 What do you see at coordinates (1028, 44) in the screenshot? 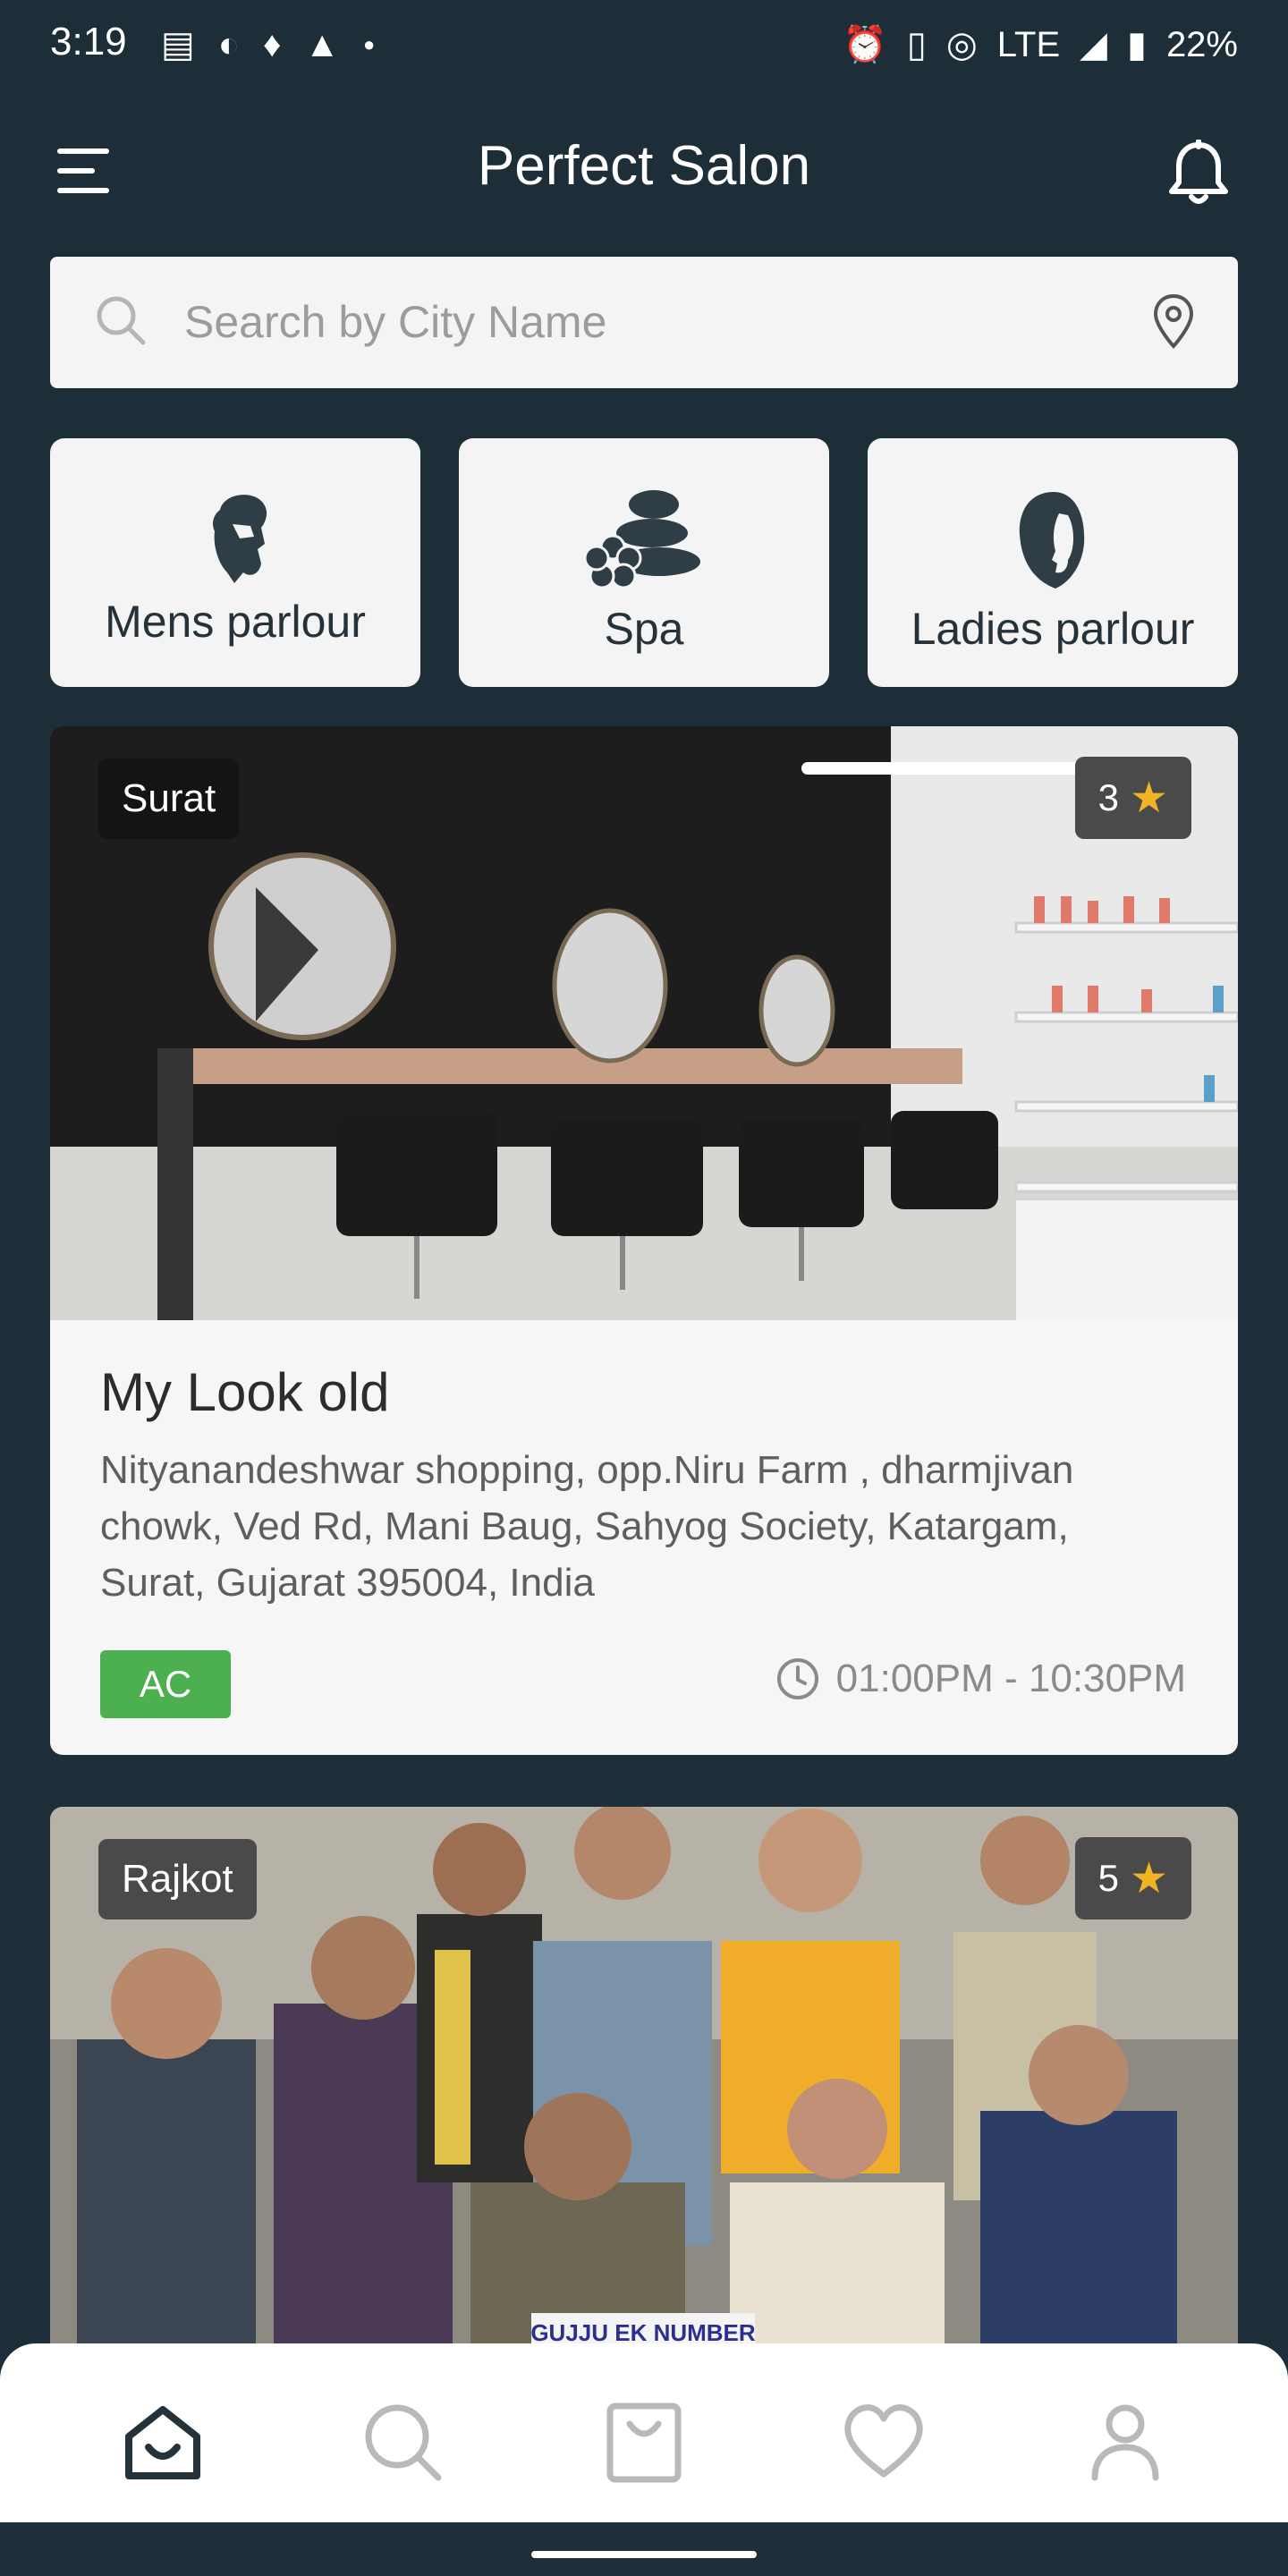
I see `network-type: LTE` at bounding box center [1028, 44].